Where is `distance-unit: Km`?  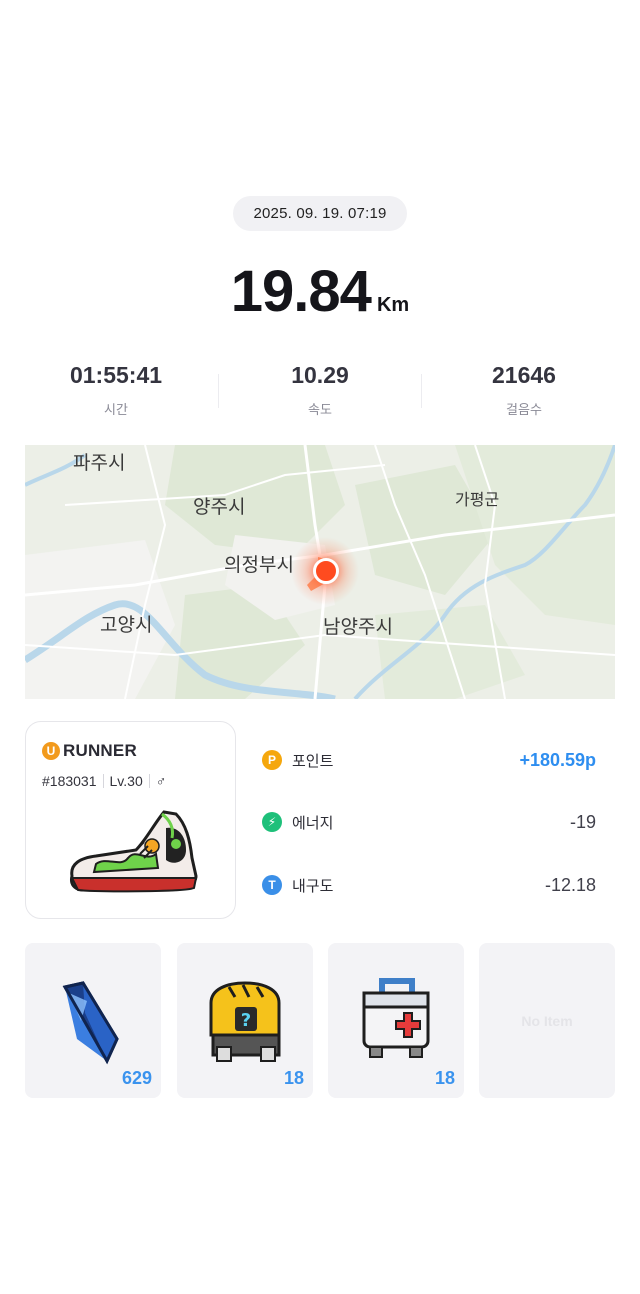 distance-unit: Km is located at coordinates (393, 305).